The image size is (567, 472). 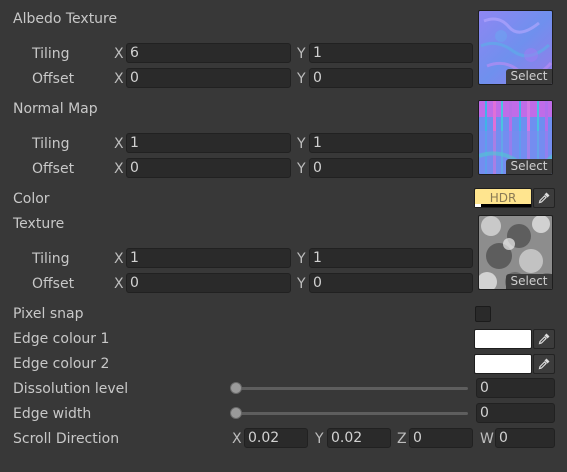 I want to click on color-swatch: HDR, so click(x=503, y=198).